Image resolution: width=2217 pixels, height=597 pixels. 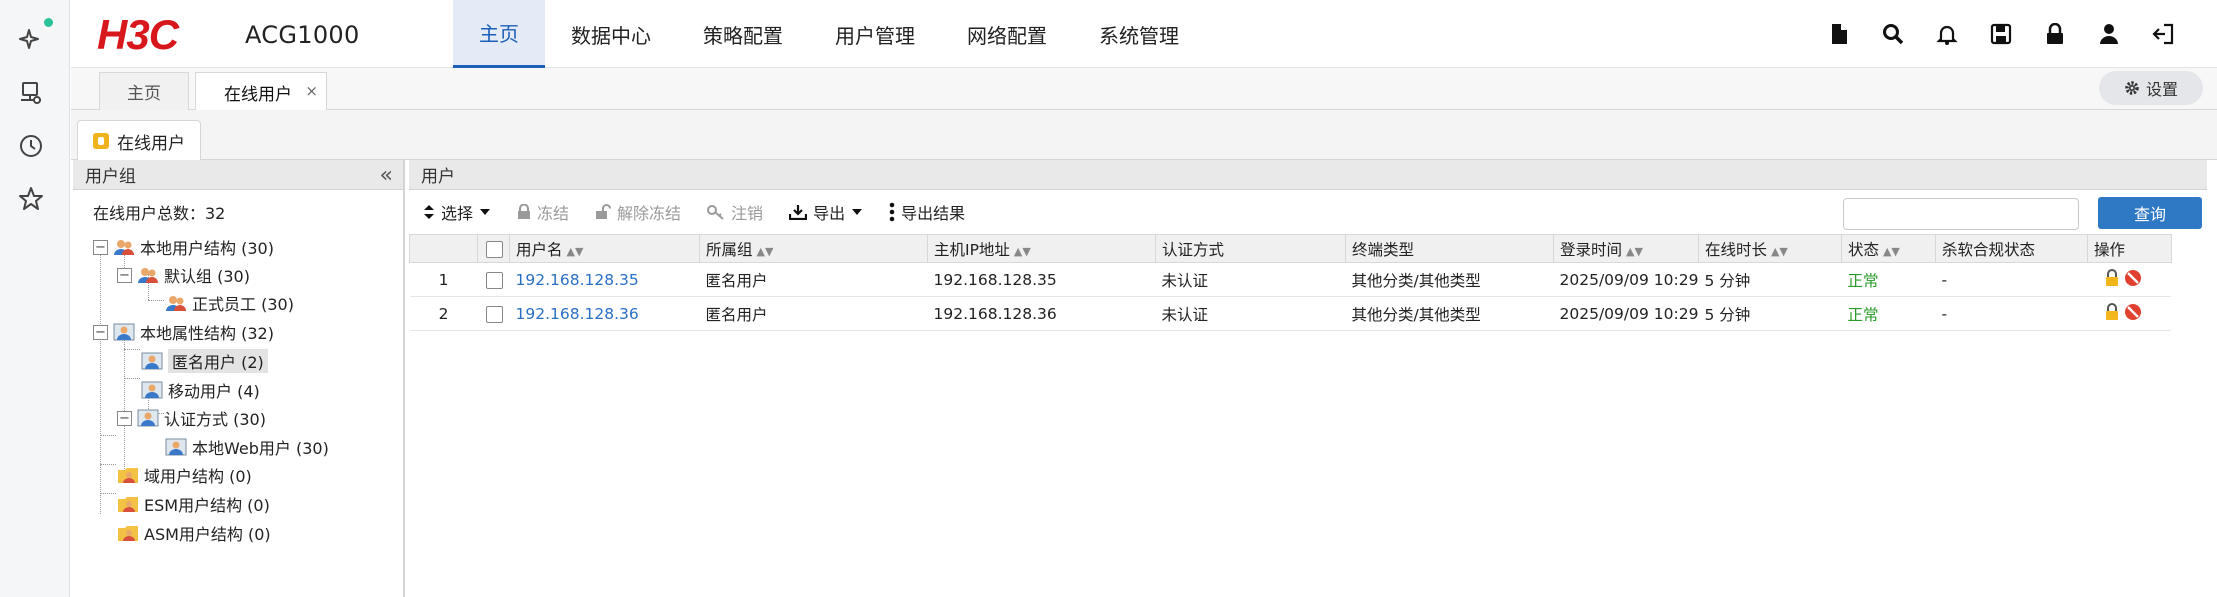 I want to click on tab-online-users: 在线用户 ×, so click(x=261, y=91).